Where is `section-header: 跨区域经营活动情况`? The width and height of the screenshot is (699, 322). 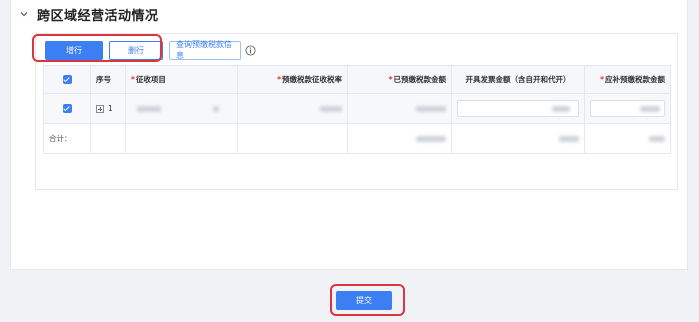
section-header: 跨区域经营活动情况 is located at coordinates (89, 14).